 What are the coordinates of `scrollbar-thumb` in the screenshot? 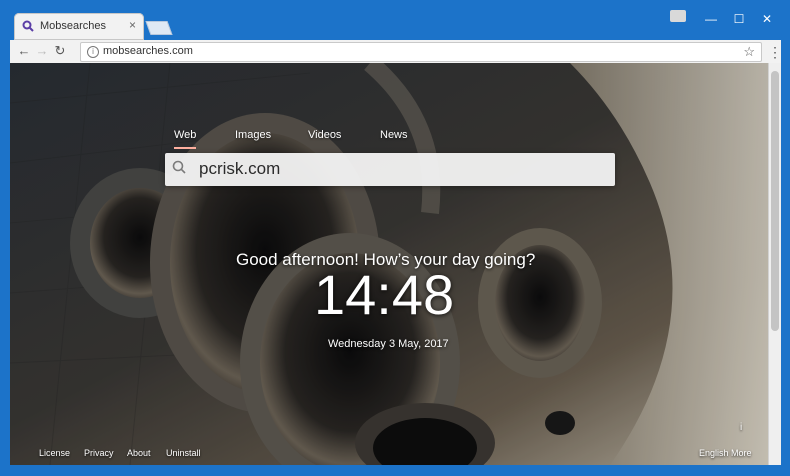 It's located at (775, 201).